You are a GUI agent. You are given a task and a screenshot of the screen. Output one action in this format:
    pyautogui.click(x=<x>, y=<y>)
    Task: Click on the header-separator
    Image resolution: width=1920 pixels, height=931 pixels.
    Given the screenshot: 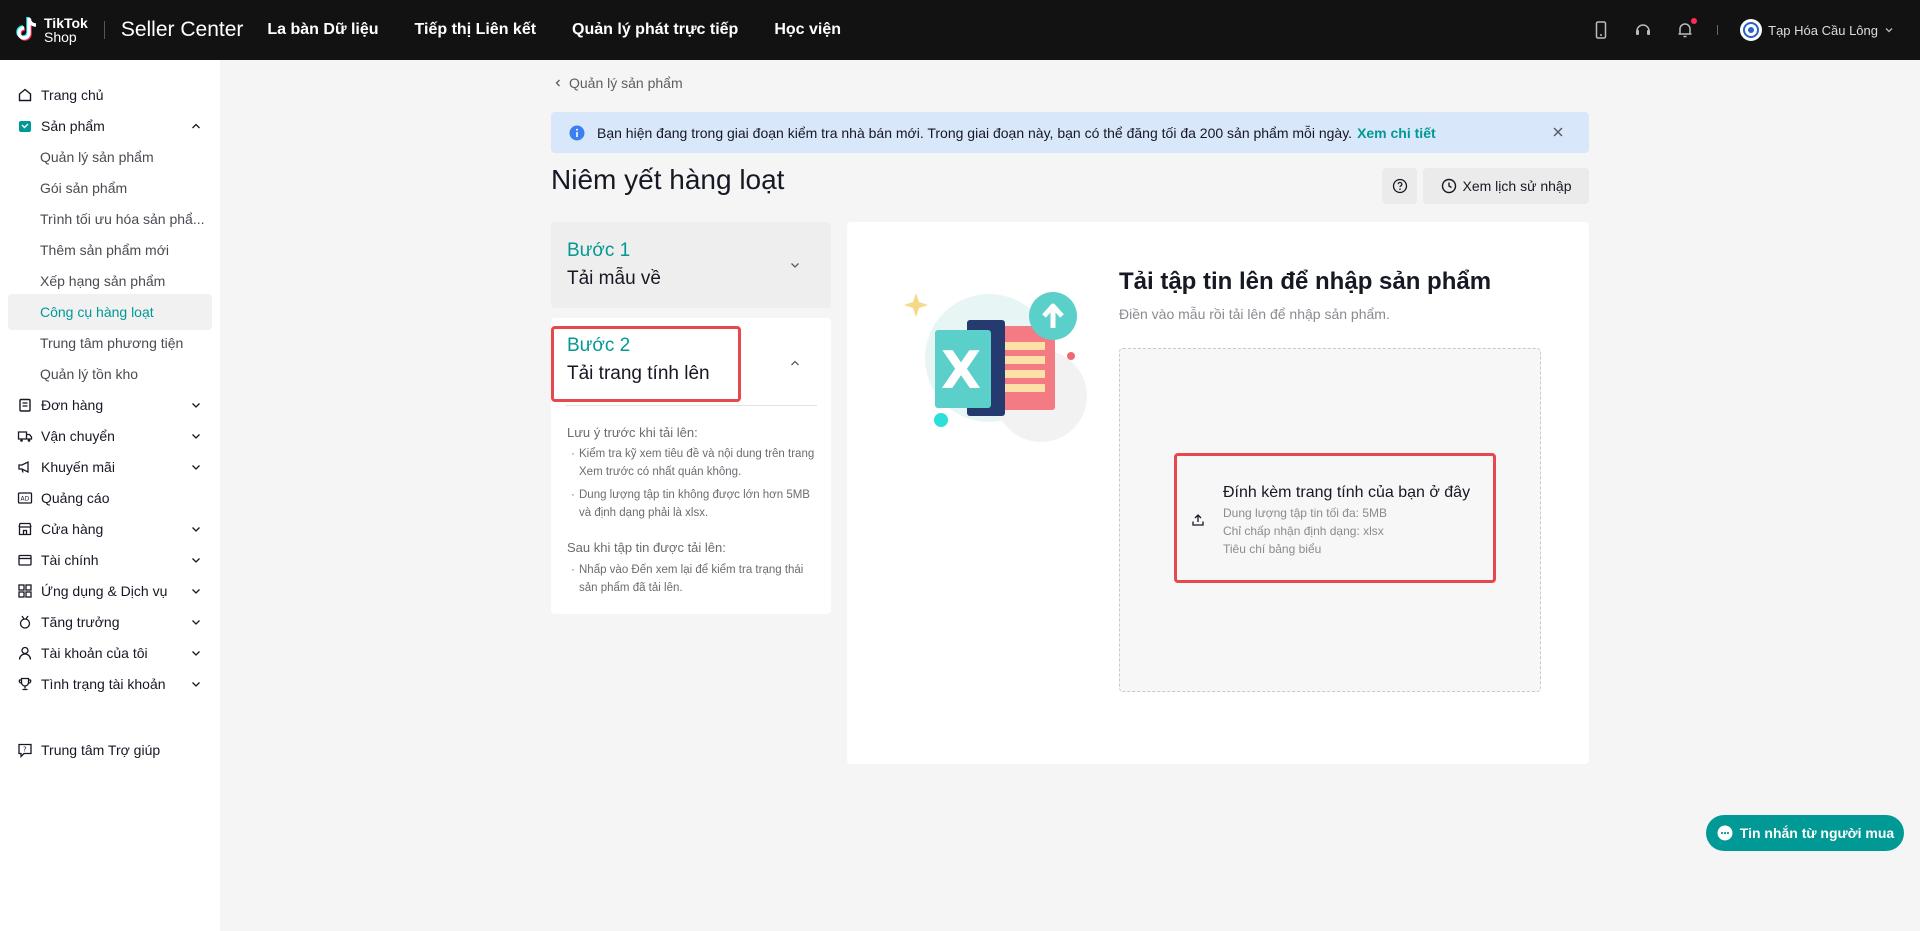 What is the action you would take?
    pyautogui.click(x=1718, y=30)
    